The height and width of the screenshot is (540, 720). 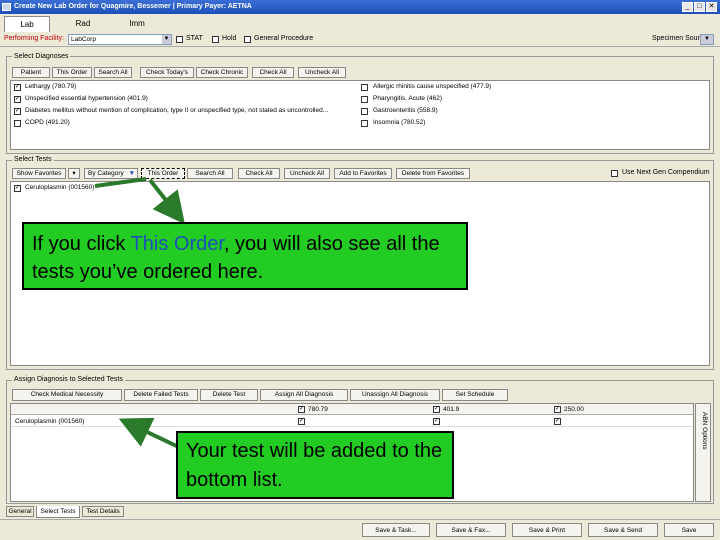 What do you see at coordinates (707, 39) in the screenshot?
I see `specimen-source-dropdown: ▼` at bounding box center [707, 39].